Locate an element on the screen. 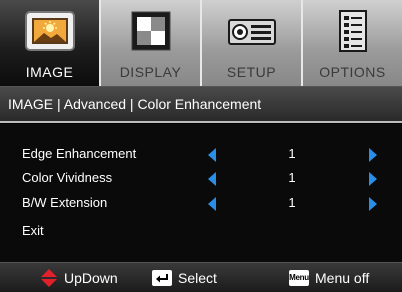 The image size is (402, 292). hint-updown-label: UpDown is located at coordinates (91, 278).